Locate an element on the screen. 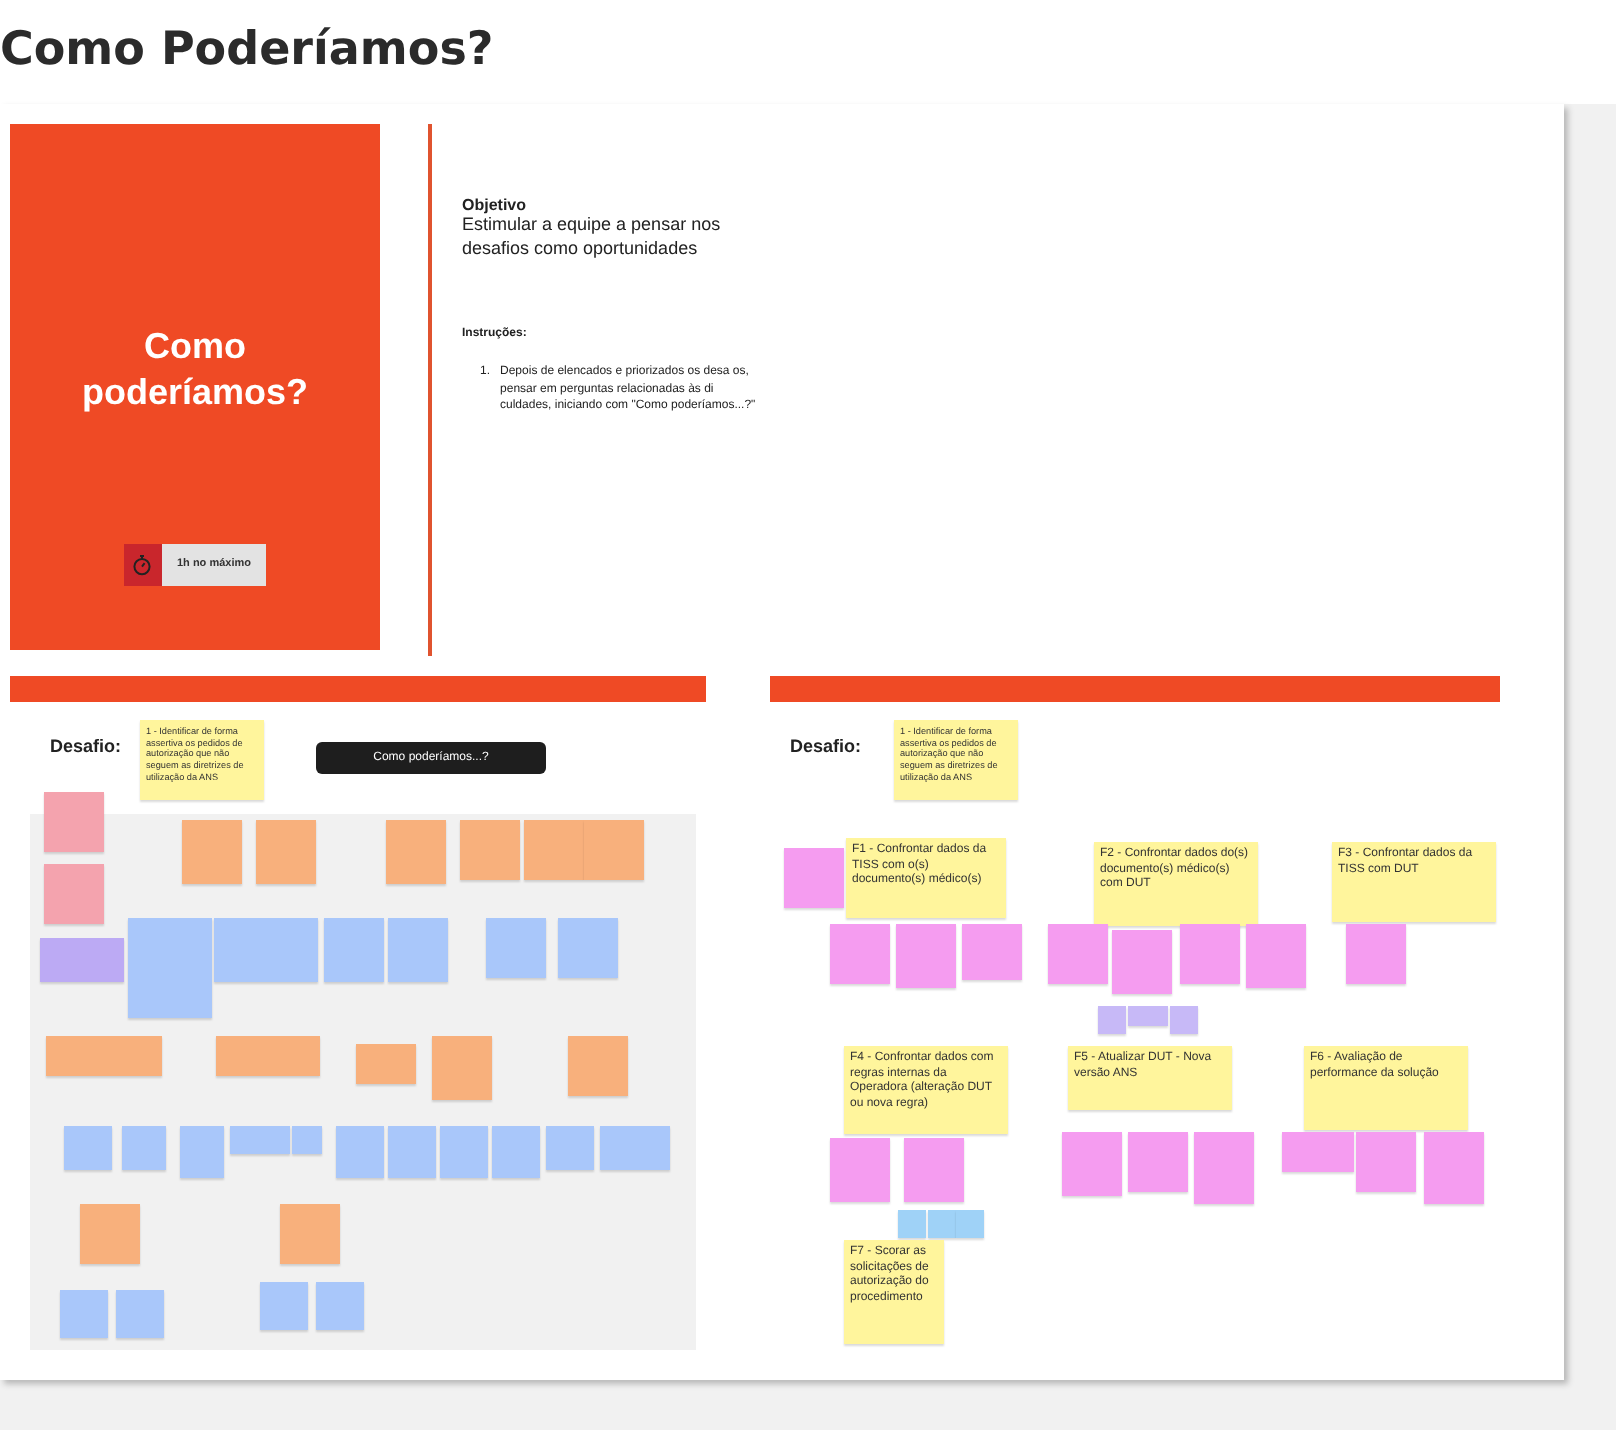 The height and width of the screenshot is (1430, 1616). stopwatch-icon is located at coordinates (142, 564).